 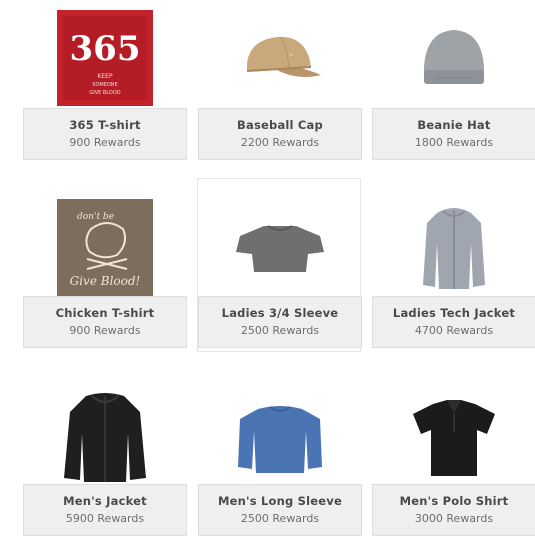 What do you see at coordinates (280, 501) in the screenshot?
I see `product-name: Men's Long Sleeve` at bounding box center [280, 501].